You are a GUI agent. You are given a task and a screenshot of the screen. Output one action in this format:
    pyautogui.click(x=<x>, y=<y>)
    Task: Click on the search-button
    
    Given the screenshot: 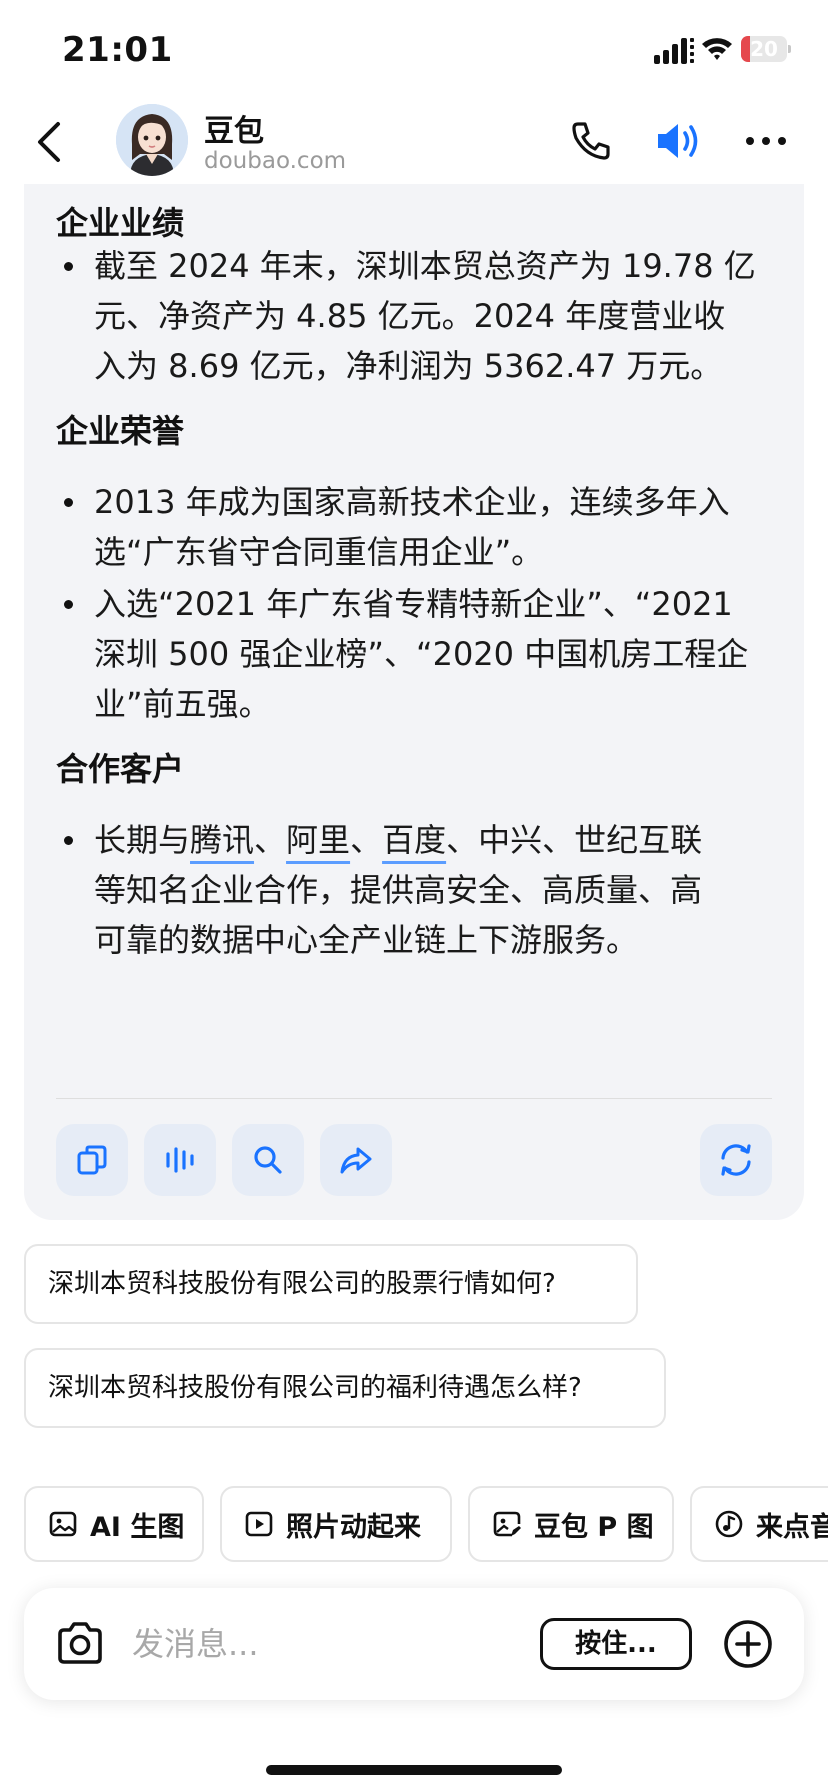 What is the action you would take?
    pyautogui.click(x=268, y=1160)
    